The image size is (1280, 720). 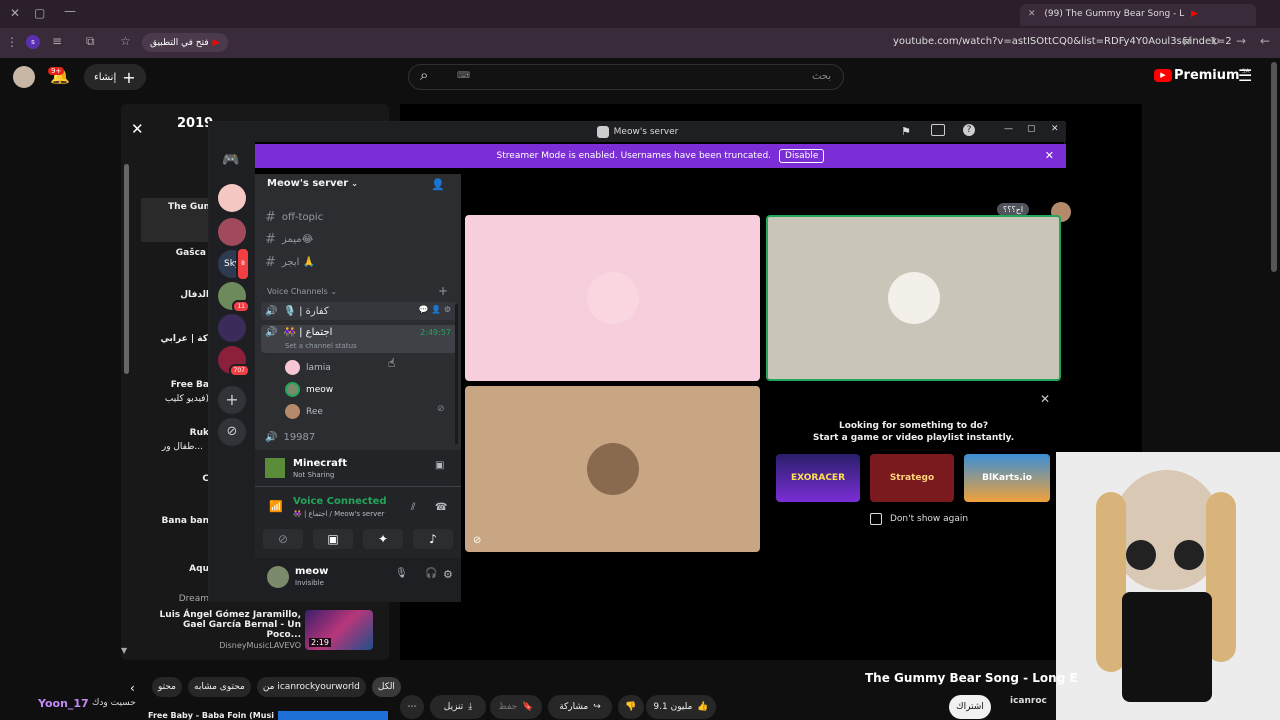 I want to click on reader-icon: ≡, so click(x=57, y=41).